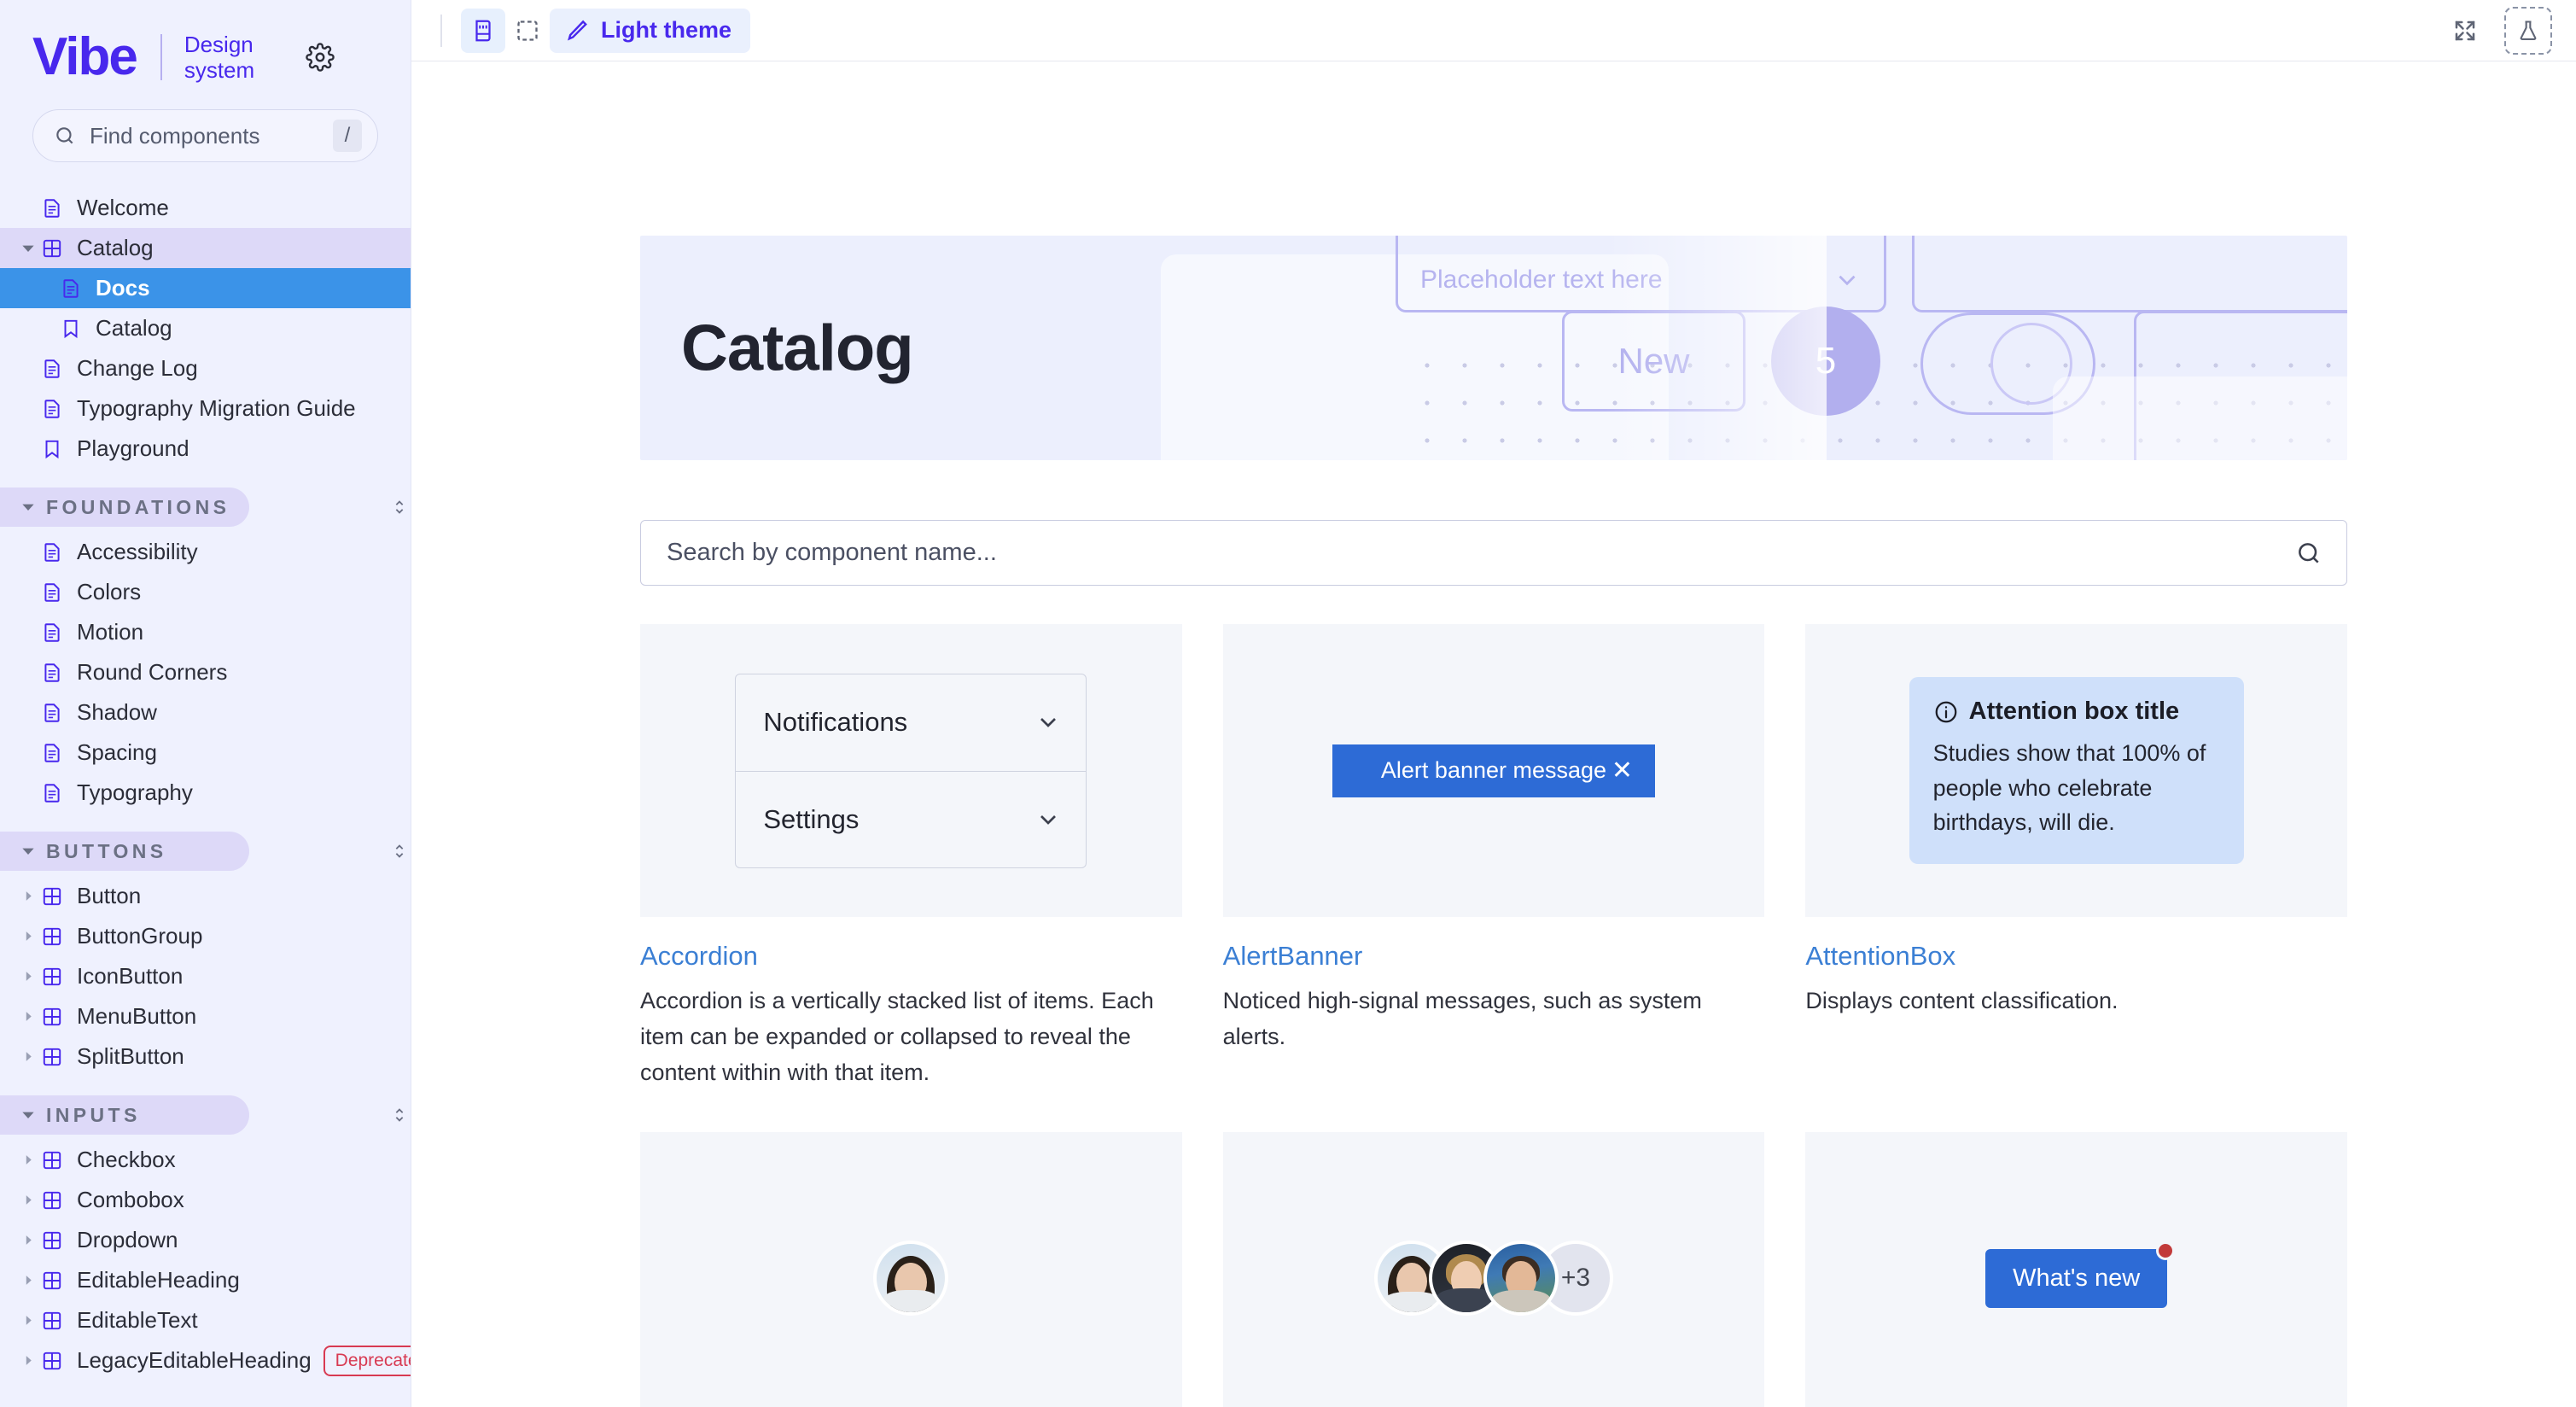 The image size is (2576, 1407). I want to click on sidebar-item-label: Welcome, so click(123, 207).